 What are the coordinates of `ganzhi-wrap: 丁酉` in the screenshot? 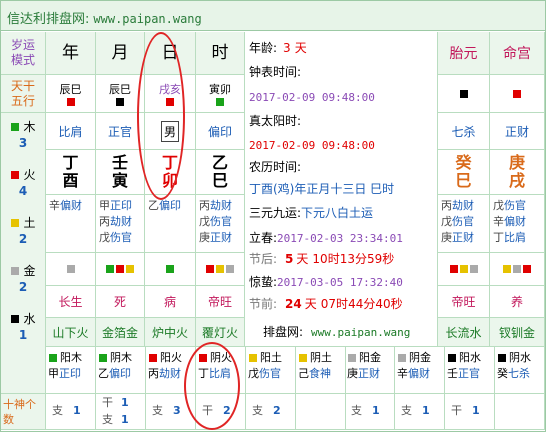 It's located at (70, 172).